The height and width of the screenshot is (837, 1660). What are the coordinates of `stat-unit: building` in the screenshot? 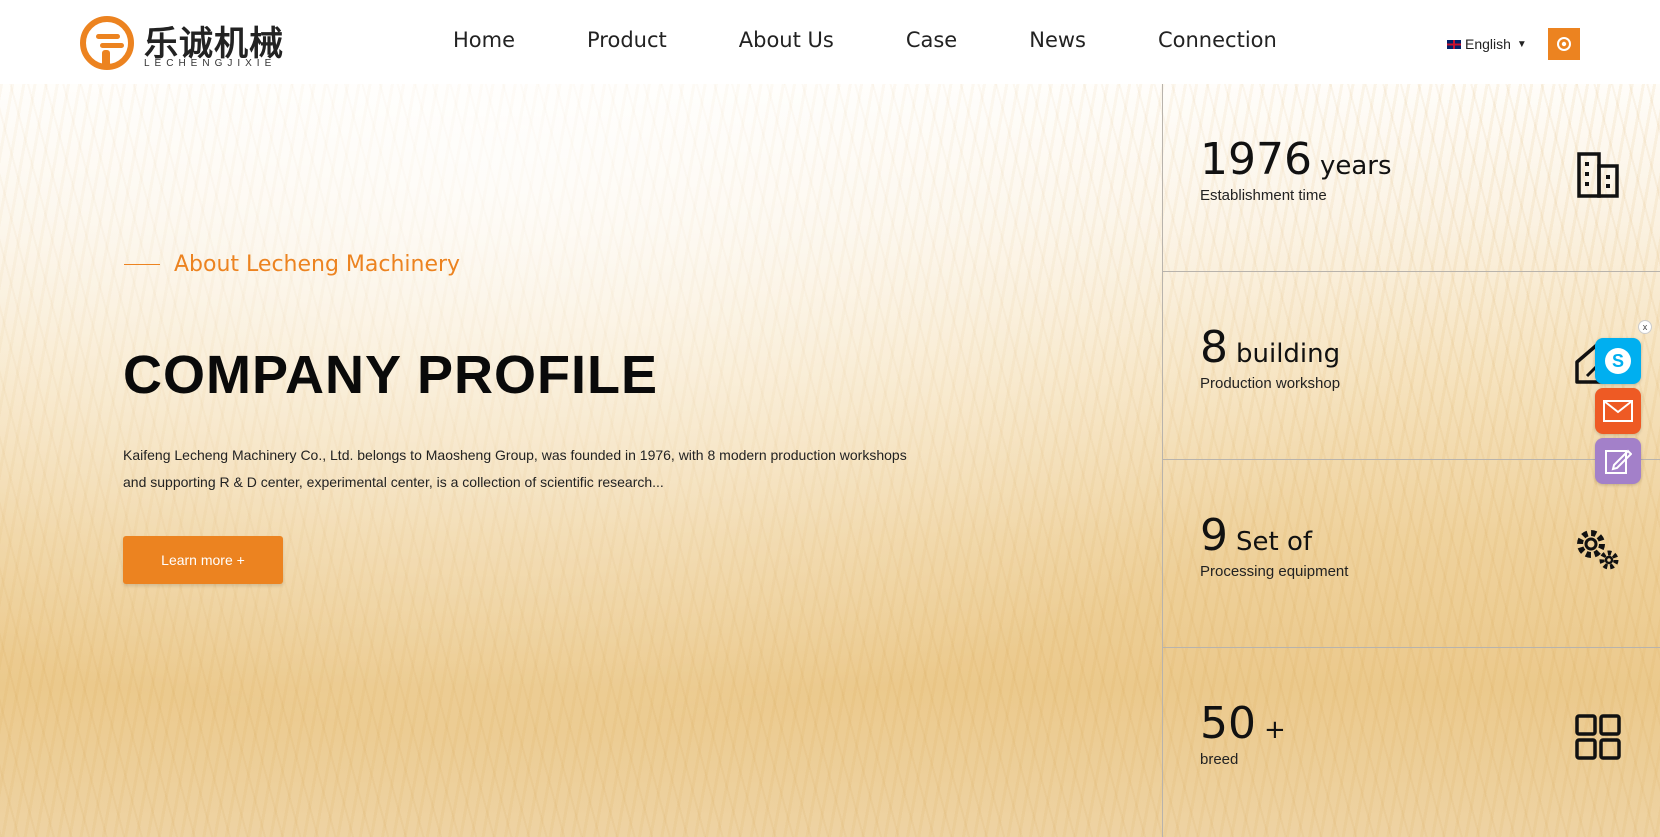 It's located at (1288, 354).